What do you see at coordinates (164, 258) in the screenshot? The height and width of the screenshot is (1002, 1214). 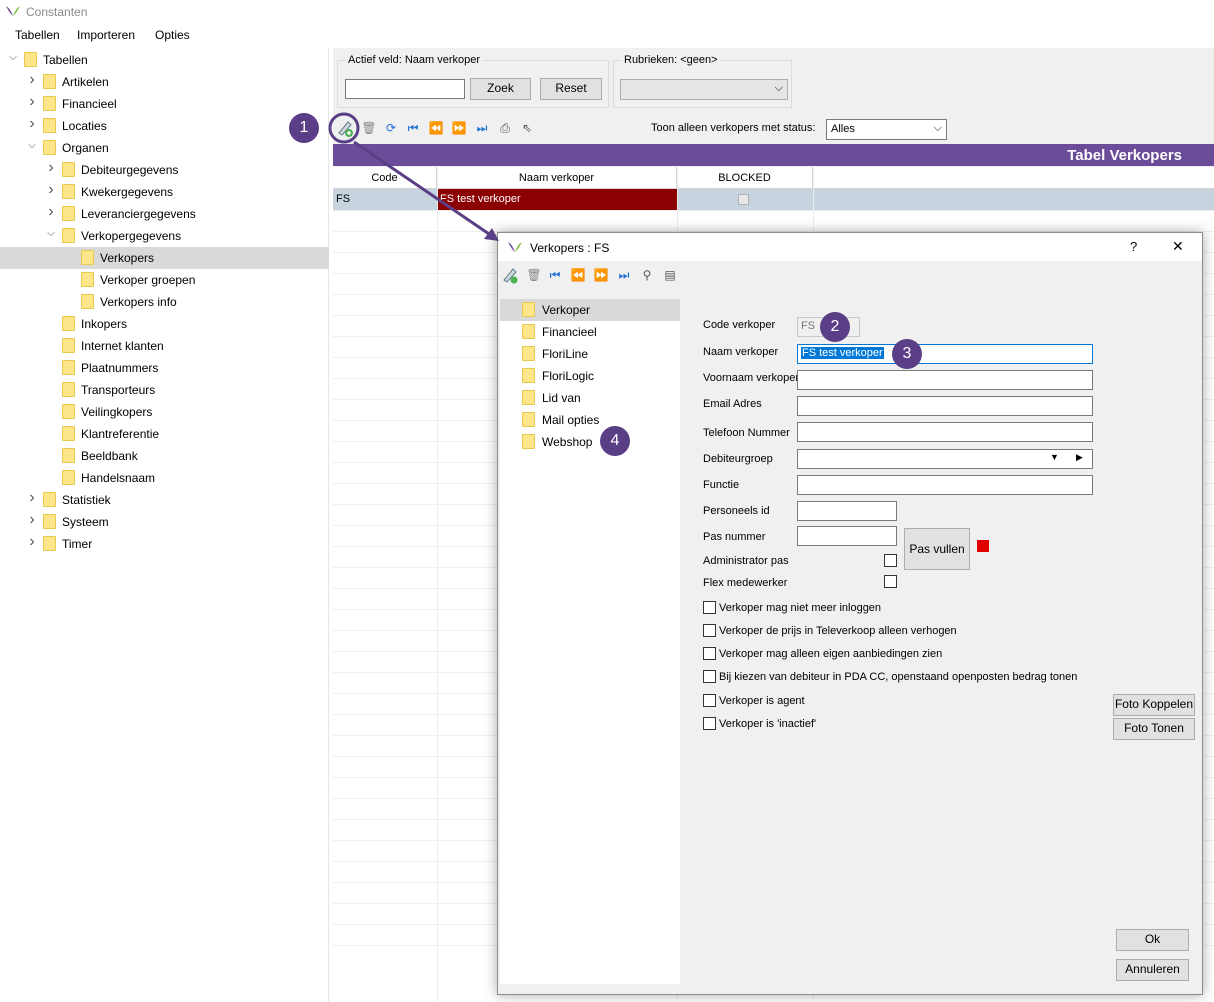 I see `tree-item: Verkopers` at bounding box center [164, 258].